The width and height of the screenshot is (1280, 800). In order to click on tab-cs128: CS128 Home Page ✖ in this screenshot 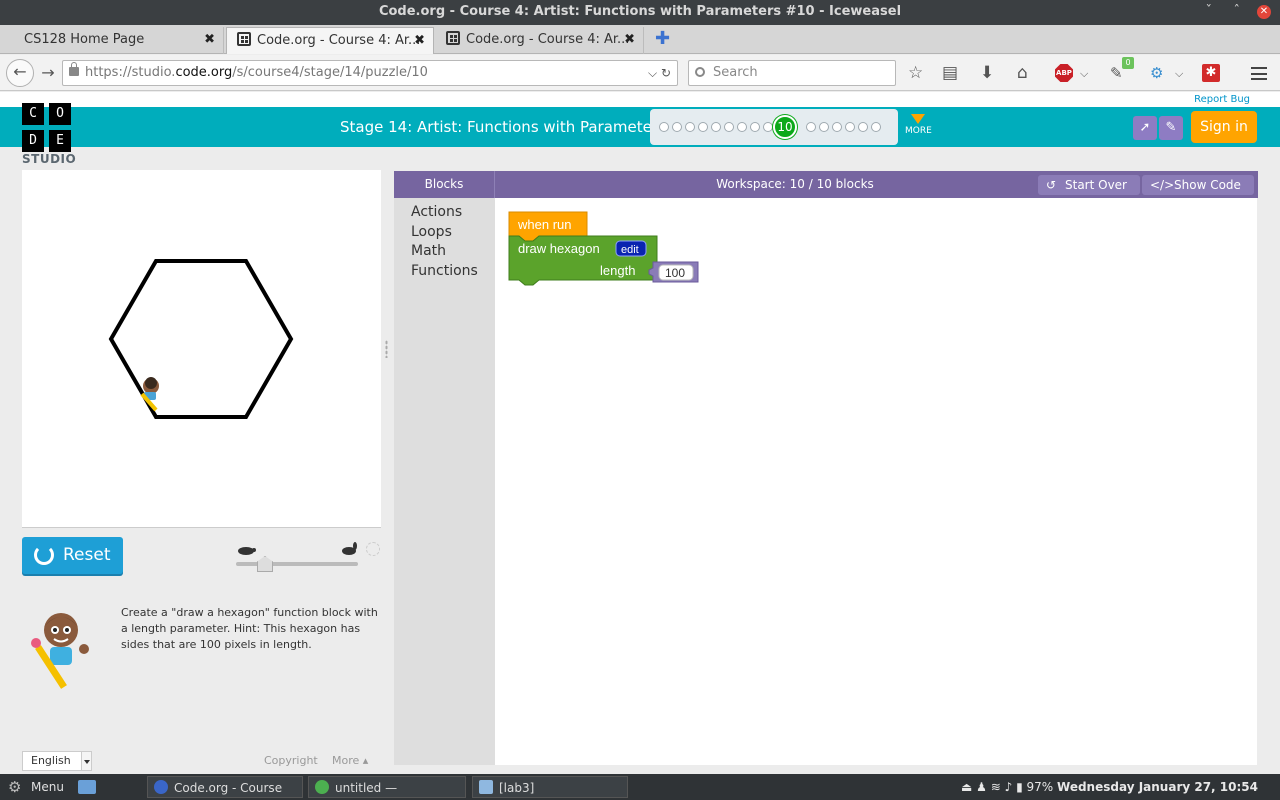, I will do `click(112, 40)`.